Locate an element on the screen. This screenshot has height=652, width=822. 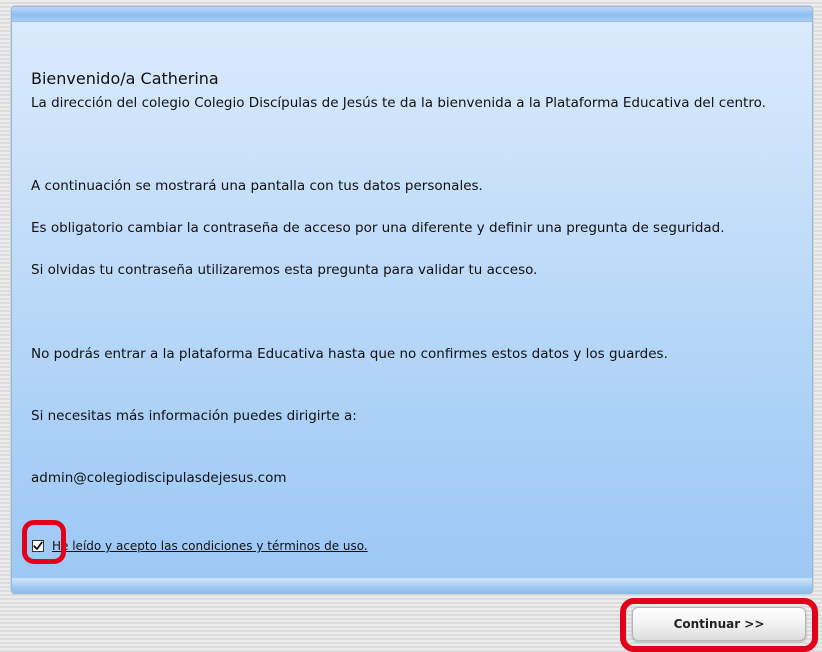
terms-checkbox is located at coordinates (38, 546).